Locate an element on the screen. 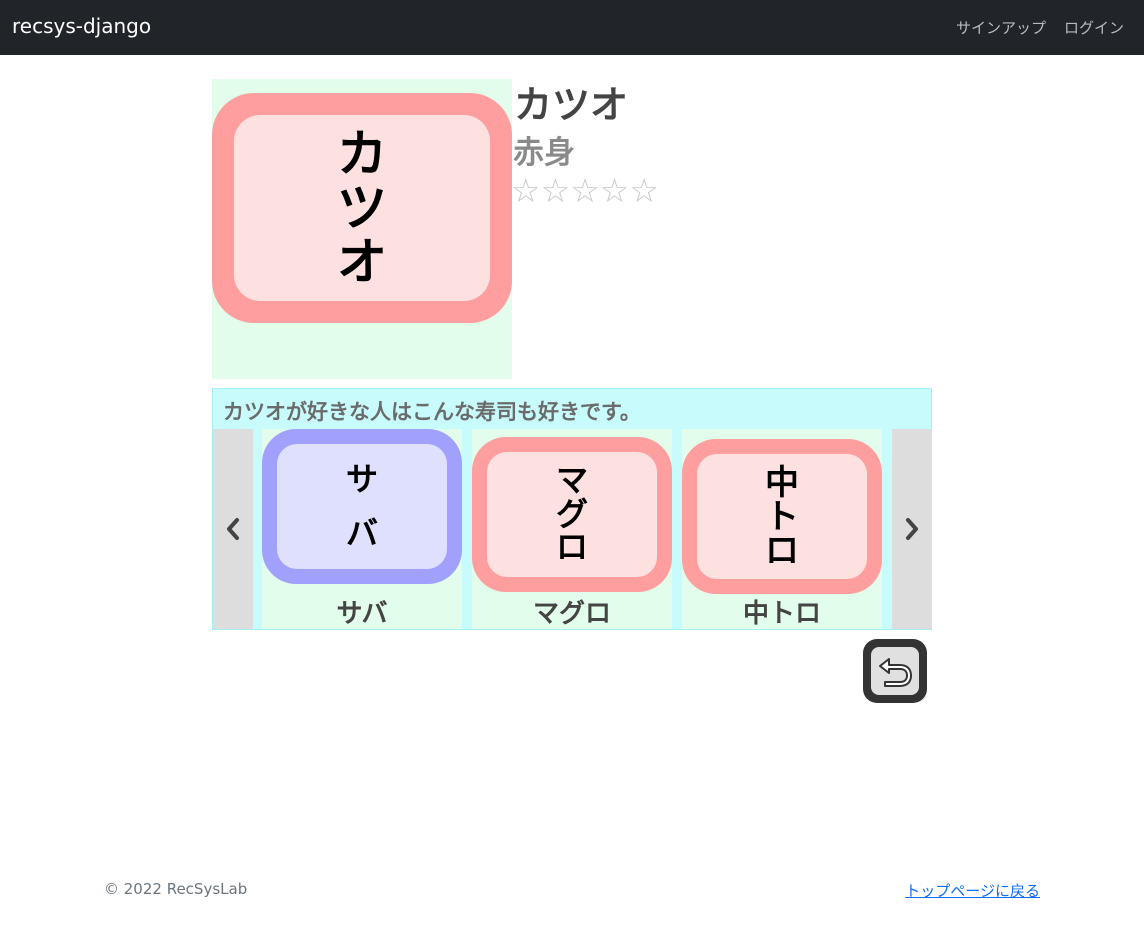 This screenshot has width=1144, height=928. return-arrow-icon is located at coordinates (895, 672).